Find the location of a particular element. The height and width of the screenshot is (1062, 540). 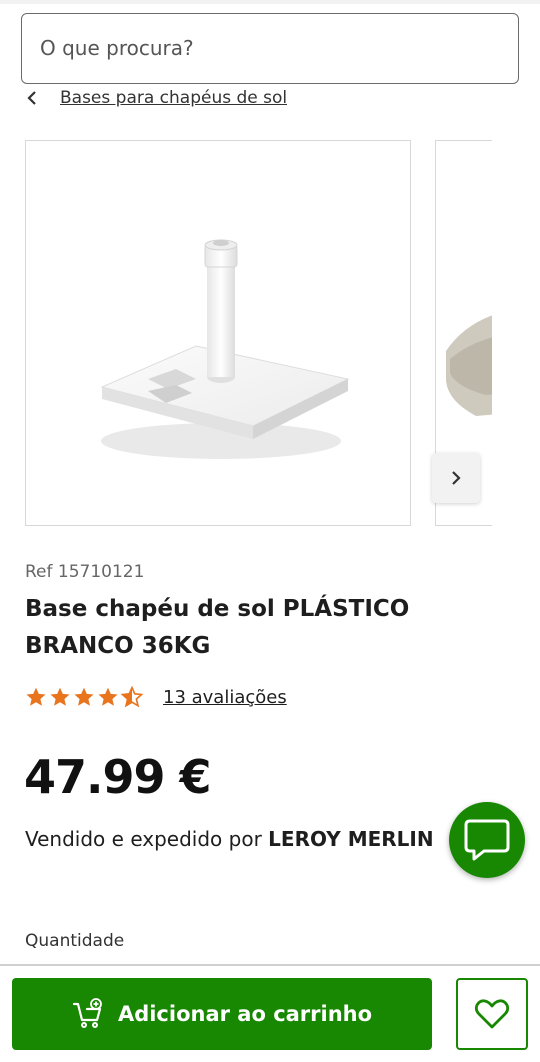

search-input is located at coordinates (270, 48).